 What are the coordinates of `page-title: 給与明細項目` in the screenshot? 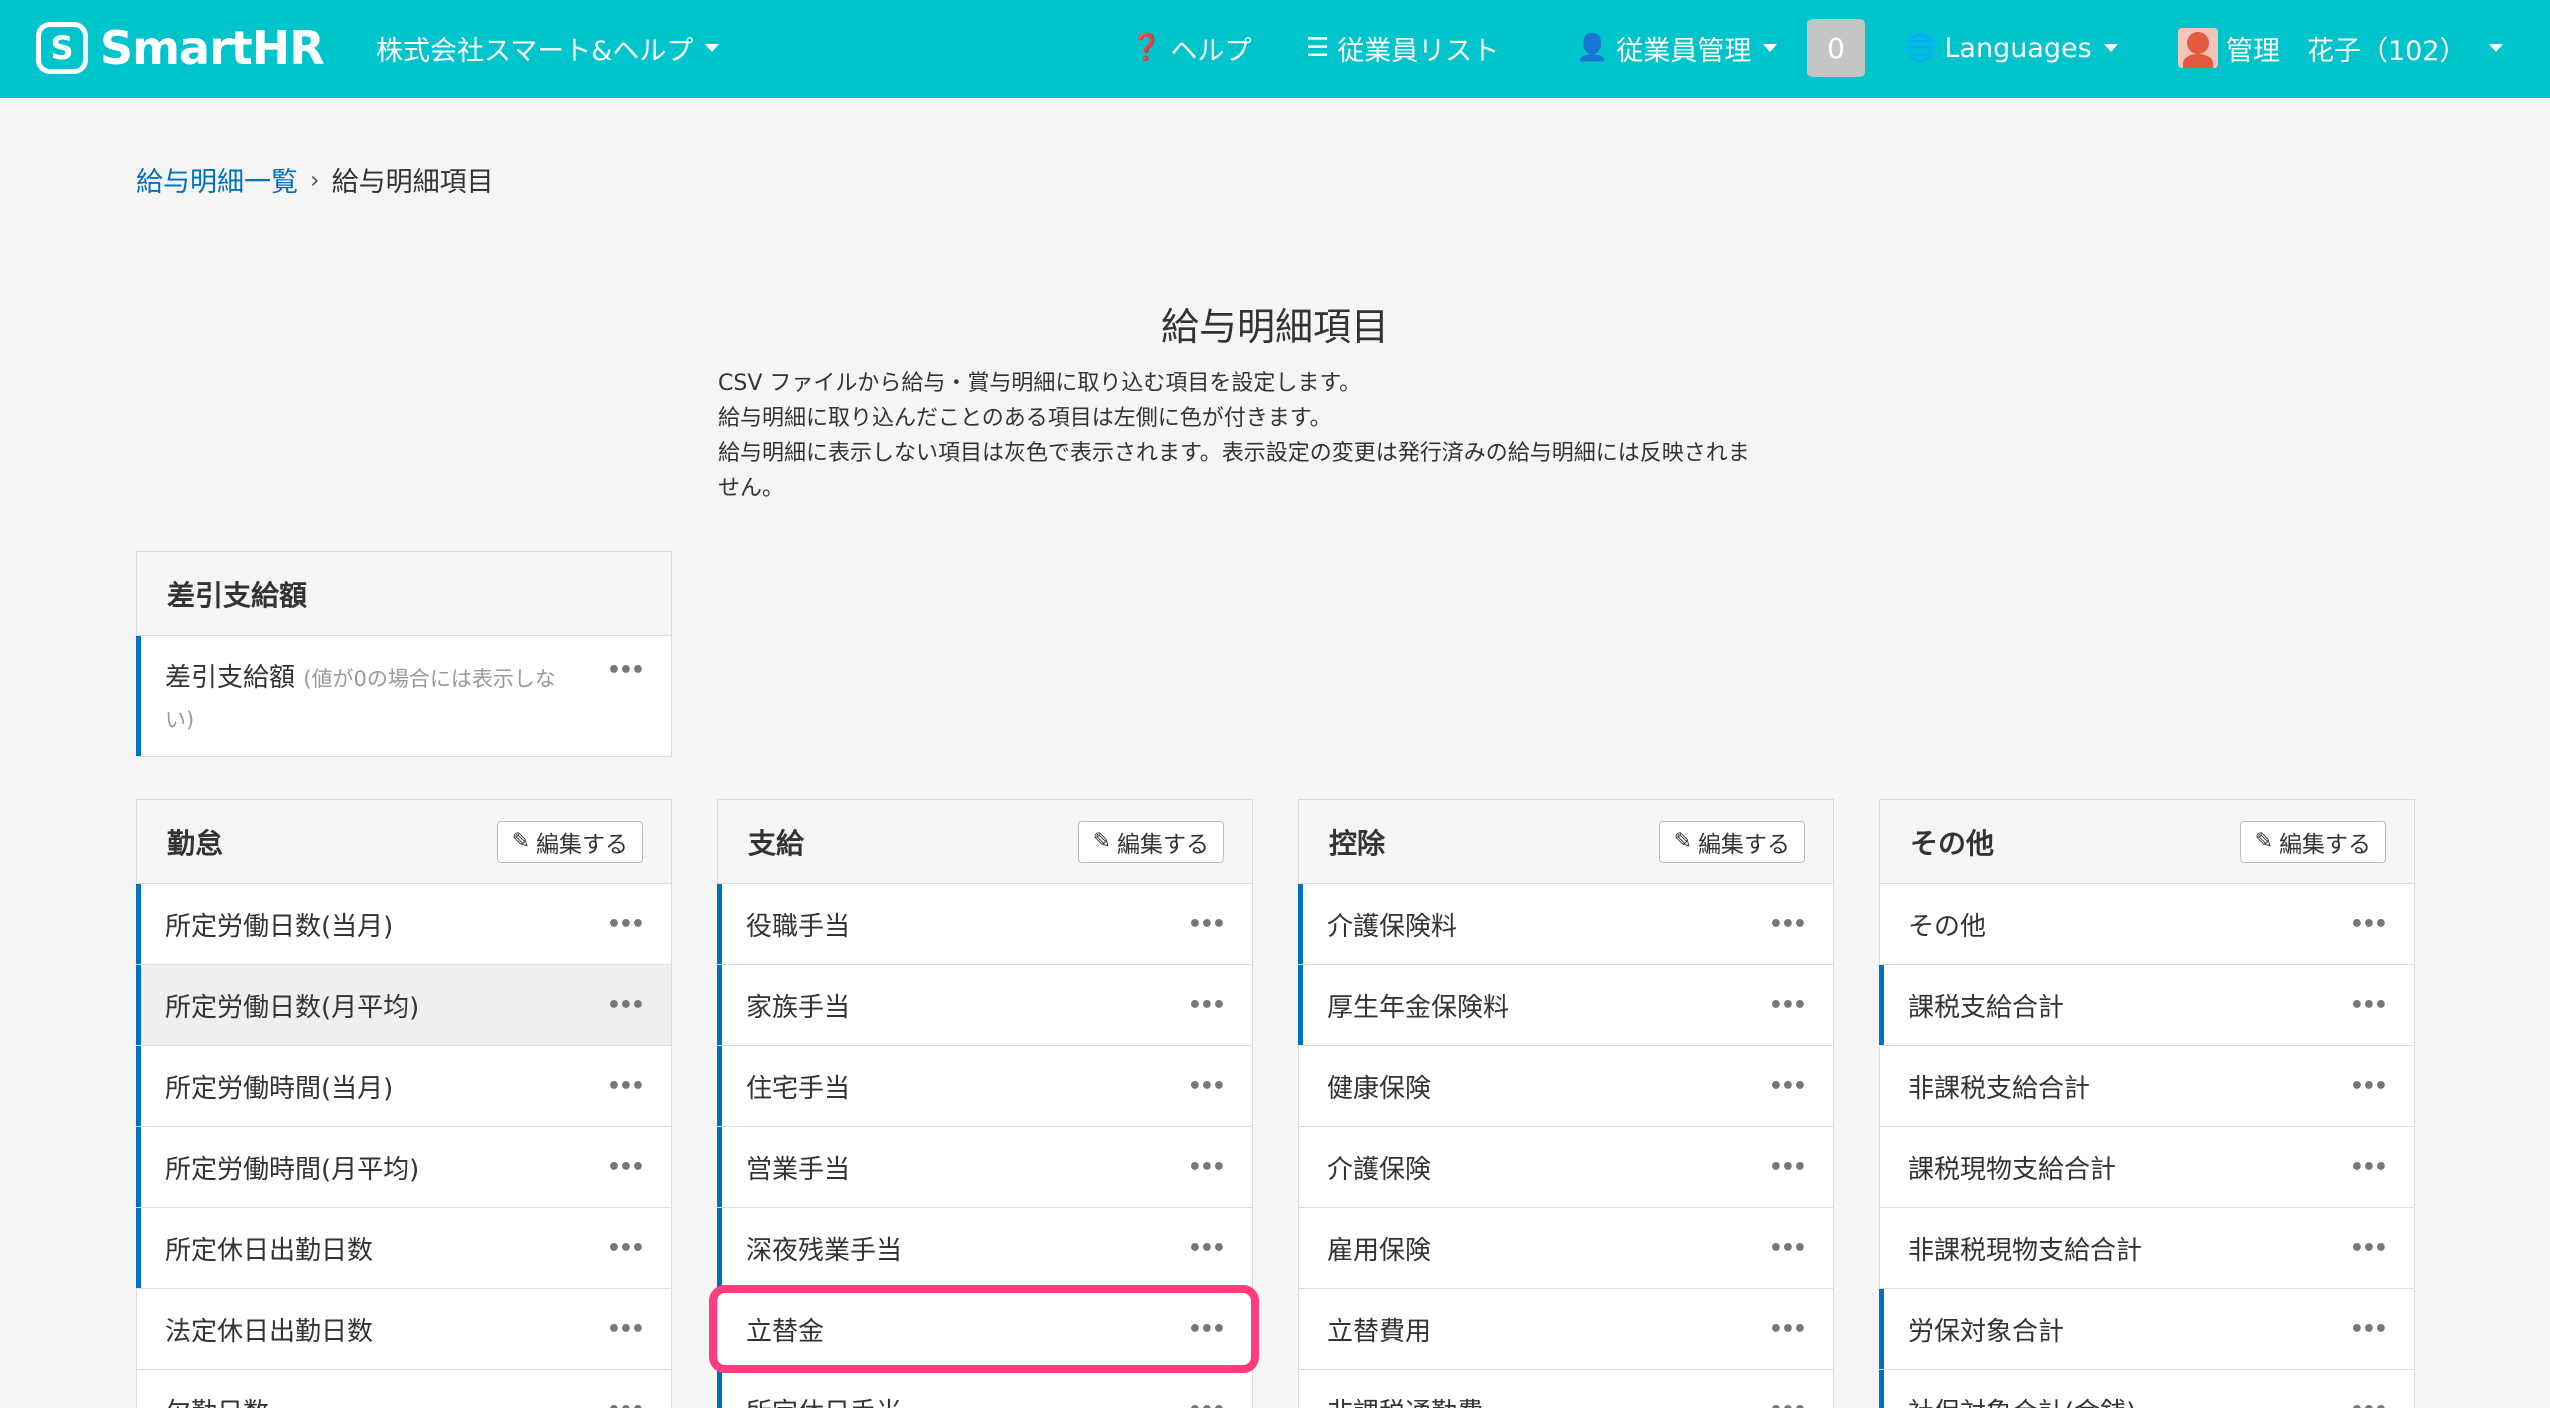 It's located at (1274, 327).